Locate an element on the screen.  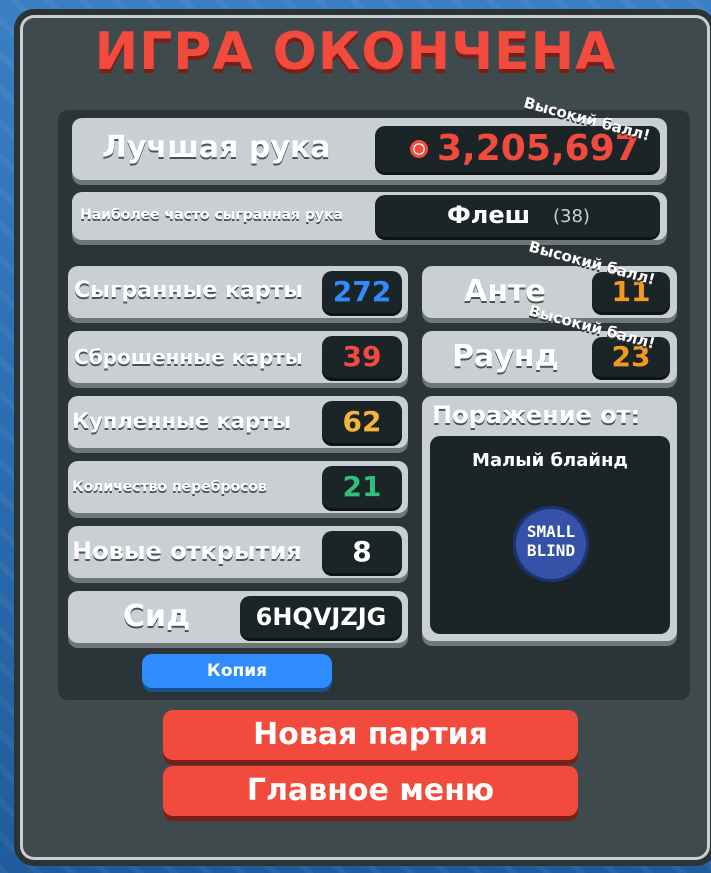
stat-row-rerolls: Количество перебросов 21 is located at coordinates (238, 487).